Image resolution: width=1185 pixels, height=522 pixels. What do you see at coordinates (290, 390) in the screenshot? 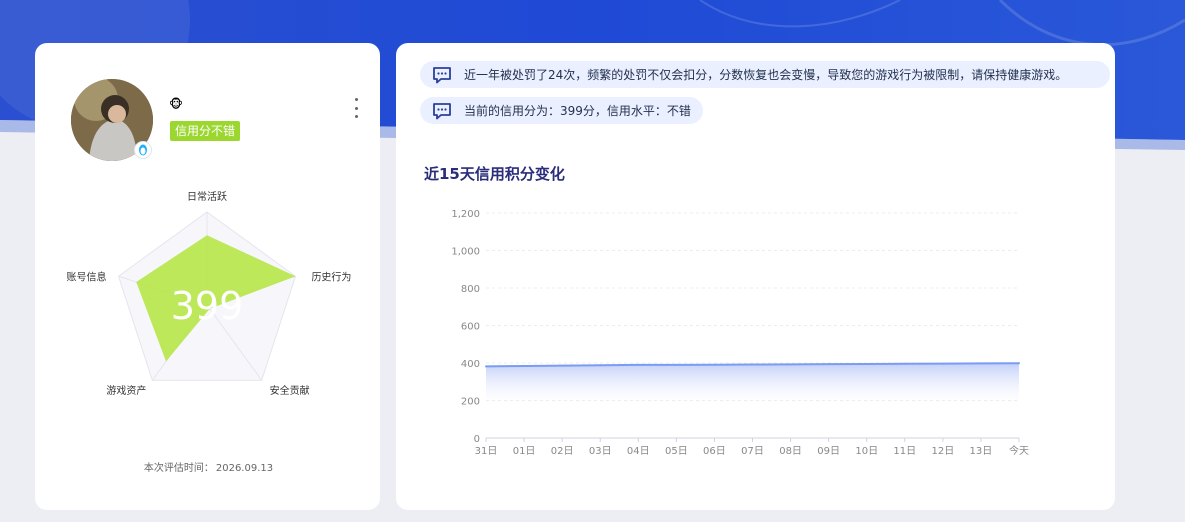
I see `radar-axis-label: 安全贡献` at bounding box center [290, 390].